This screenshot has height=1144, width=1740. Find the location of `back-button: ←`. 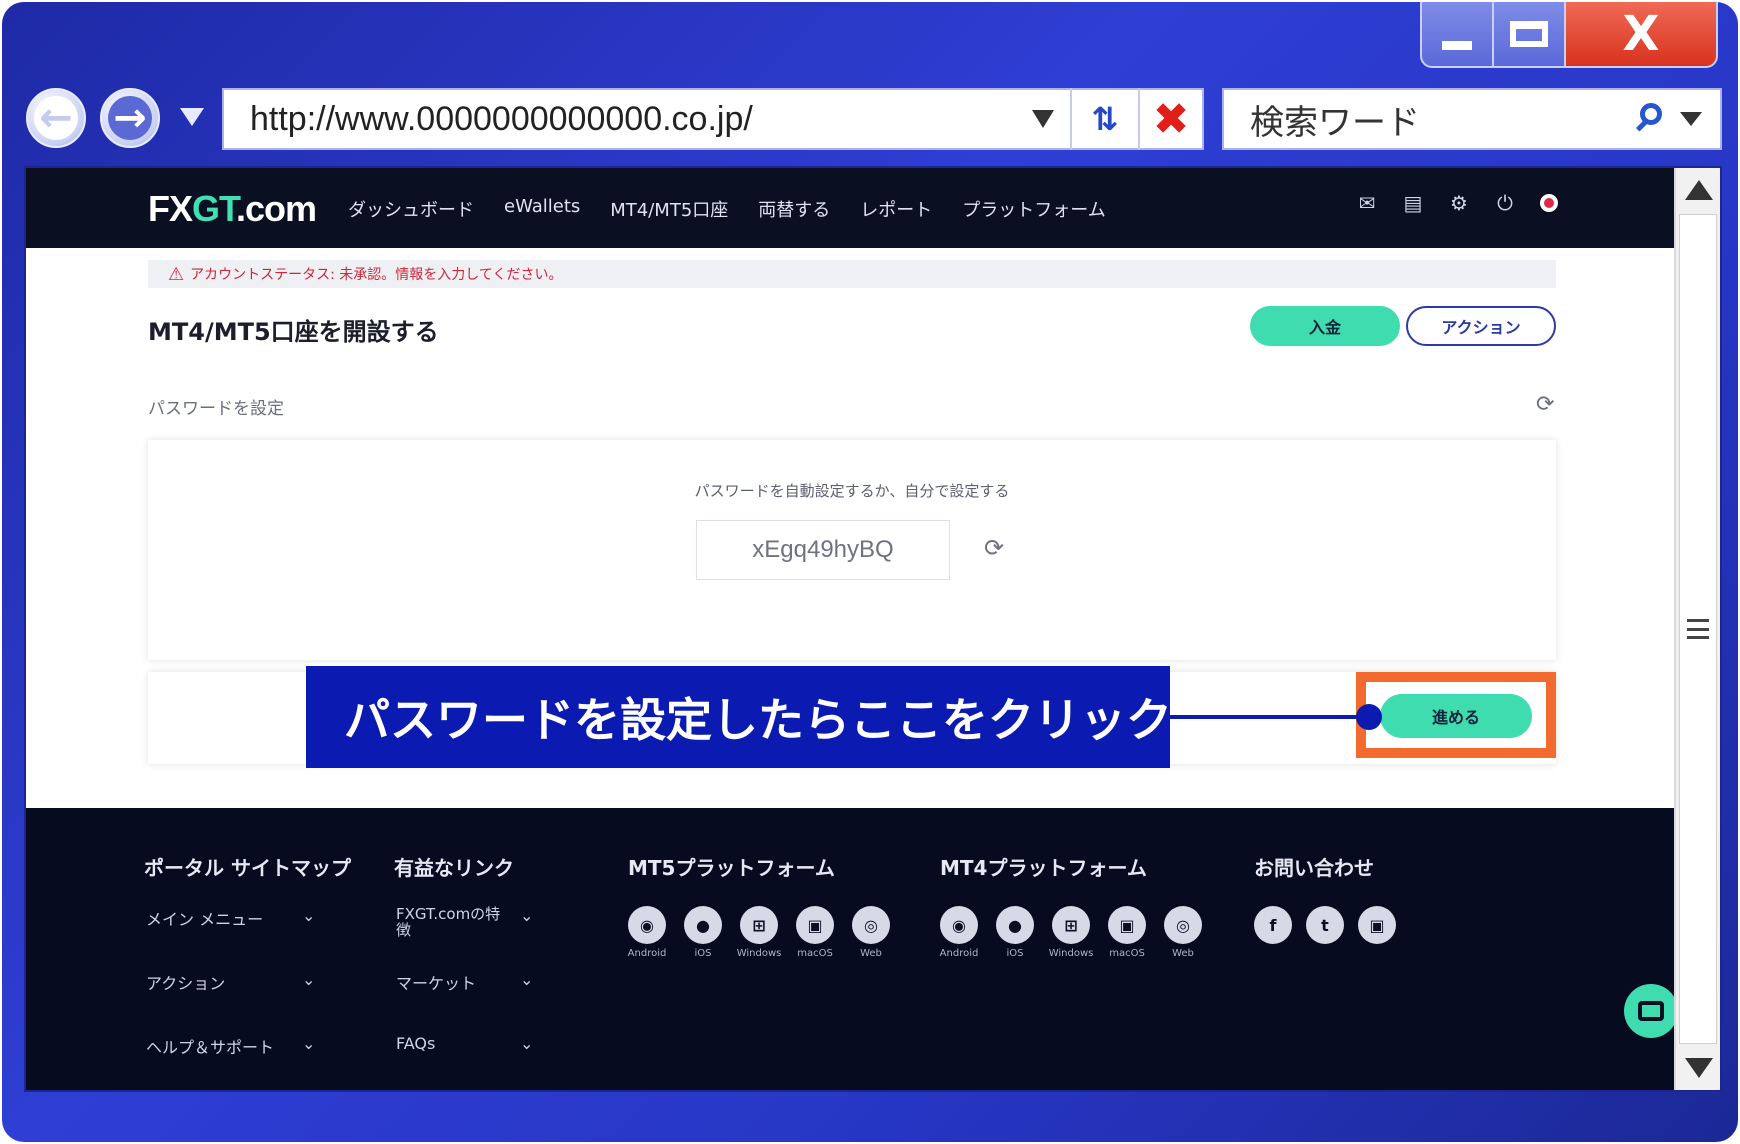

back-button: ← is located at coordinates (56, 118).